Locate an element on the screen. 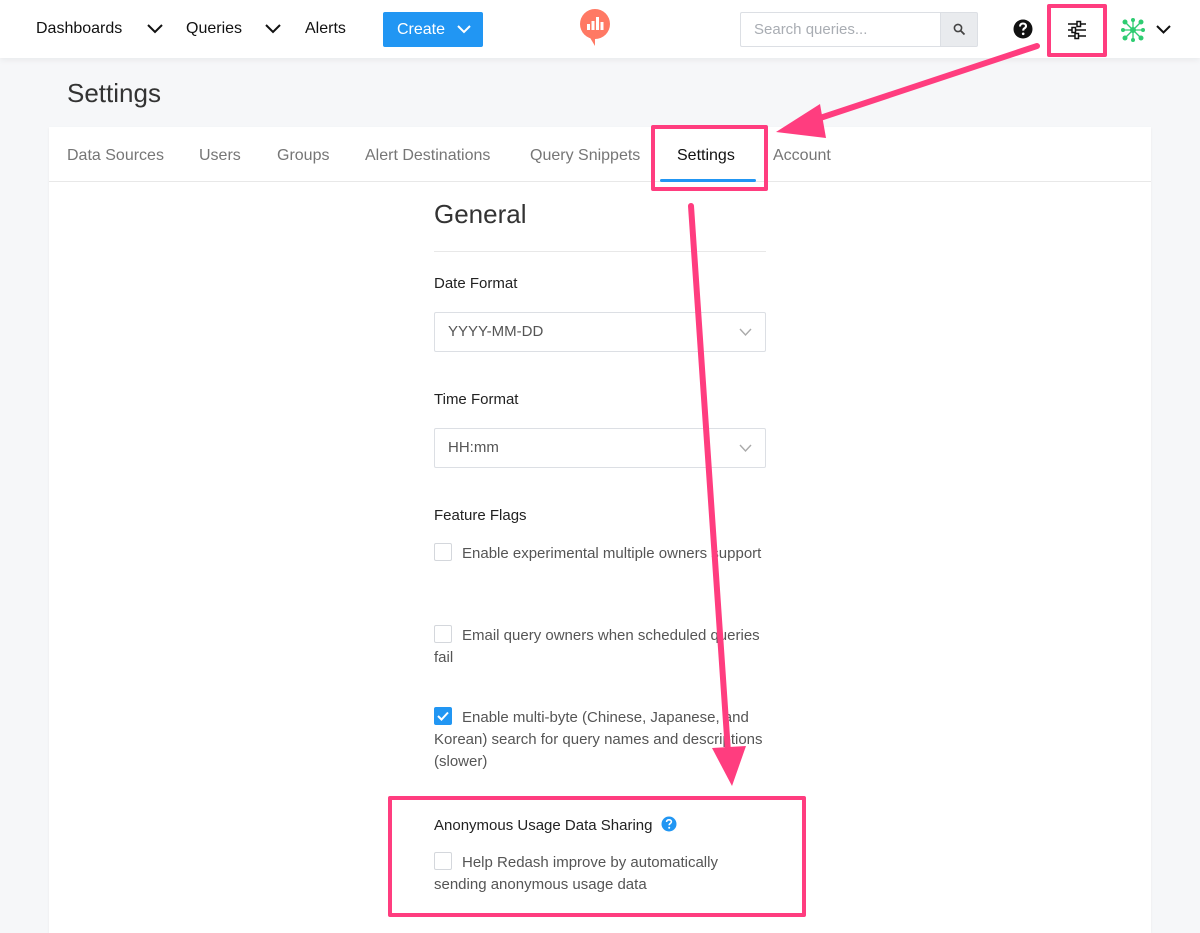 This screenshot has height=933, width=1200. queries-chevron-down-icon is located at coordinates (273, 29).